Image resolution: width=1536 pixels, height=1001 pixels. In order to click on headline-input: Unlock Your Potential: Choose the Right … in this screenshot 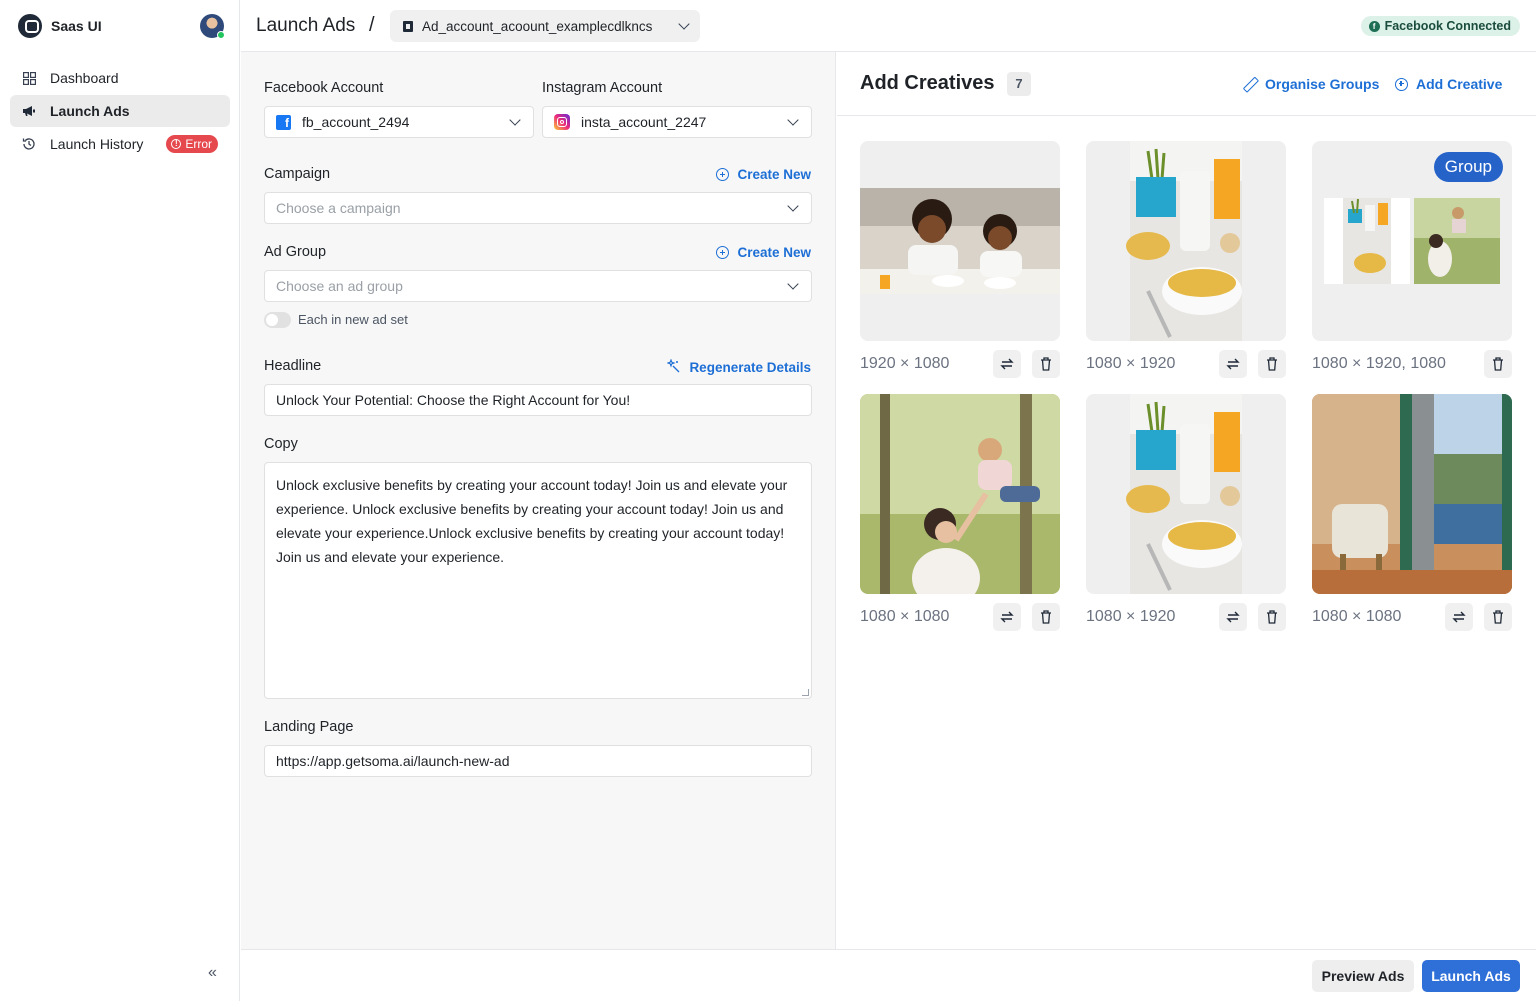, I will do `click(538, 400)`.